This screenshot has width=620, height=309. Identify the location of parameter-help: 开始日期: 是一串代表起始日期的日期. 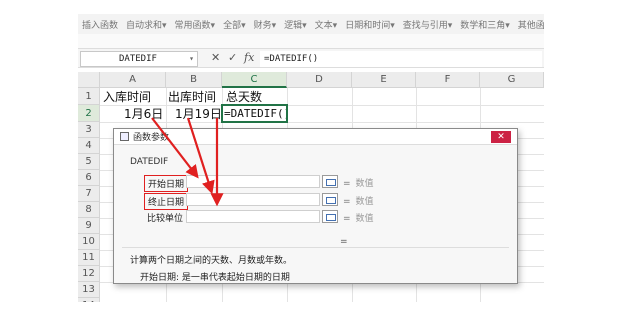
(215, 278).